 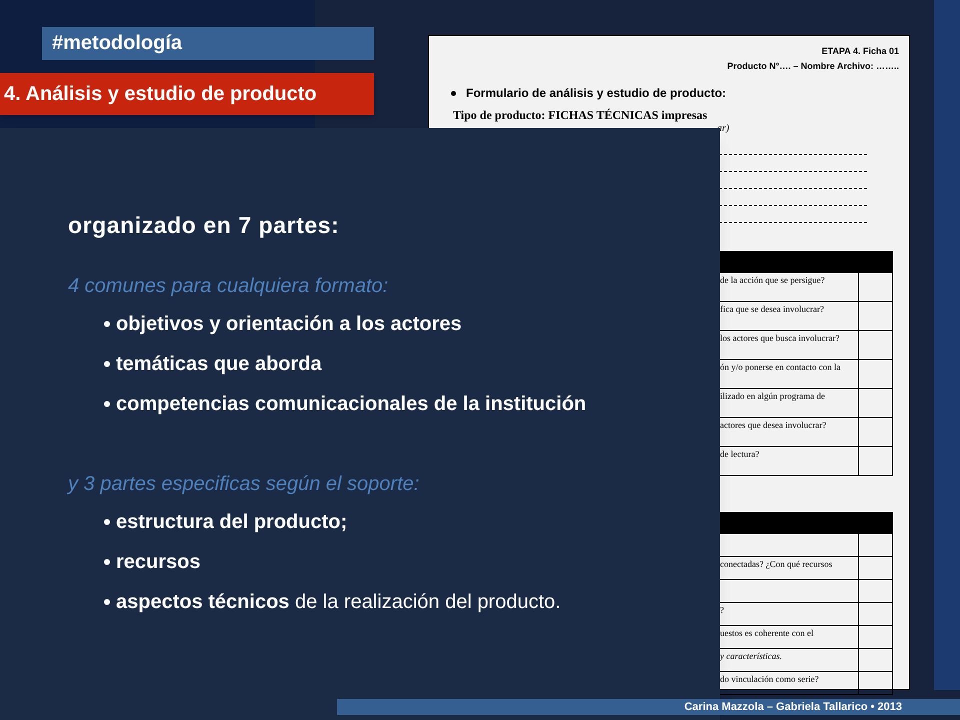 I want to click on form-heading: Formulario de análisis y estudio de producto:, so click(x=596, y=93).